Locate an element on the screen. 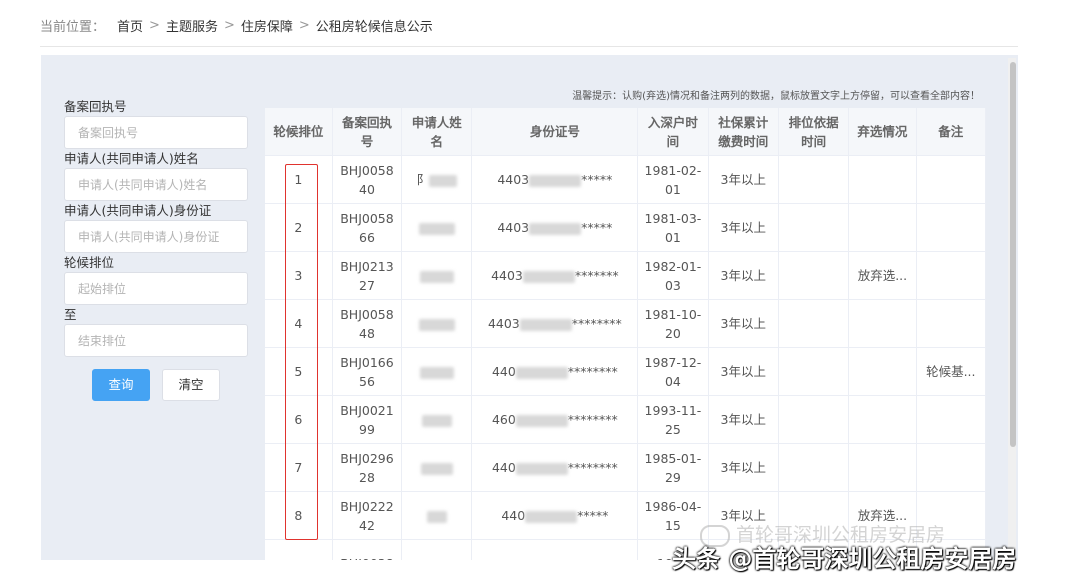 The width and height of the screenshot is (1080, 586). table-row: 6 BHJ002199 460 ******** 1993-11-25 3年以上 is located at coordinates (625, 419).